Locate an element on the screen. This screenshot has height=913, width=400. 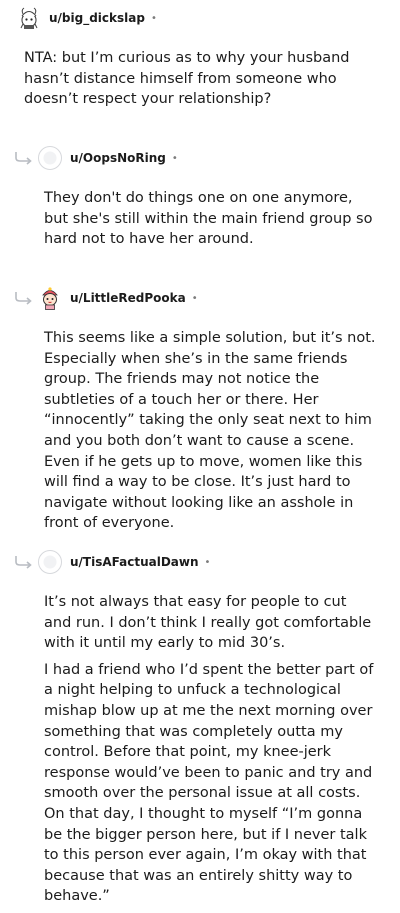
comment-header: u/LittleRedPooka • is located at coordinates (200, 298).